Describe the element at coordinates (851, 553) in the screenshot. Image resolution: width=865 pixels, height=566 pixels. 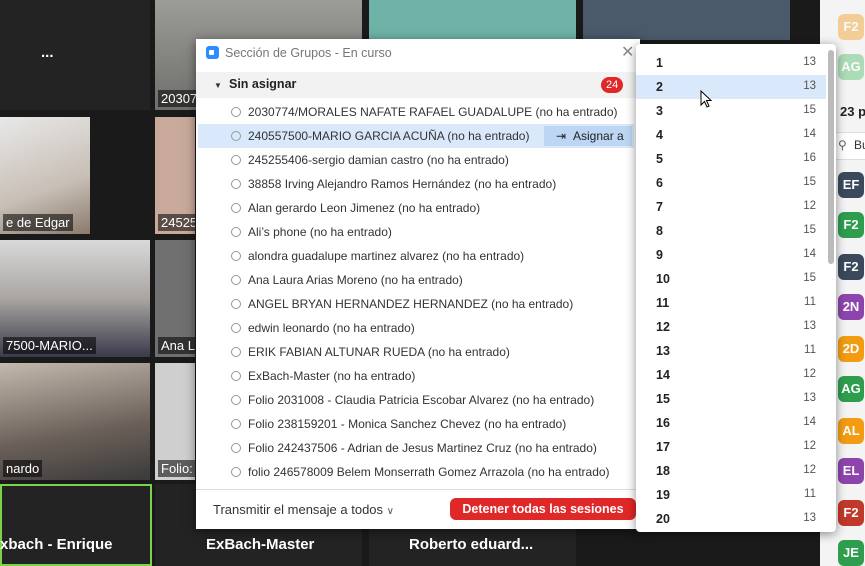
I see `participant-avatar: JE` at that location.